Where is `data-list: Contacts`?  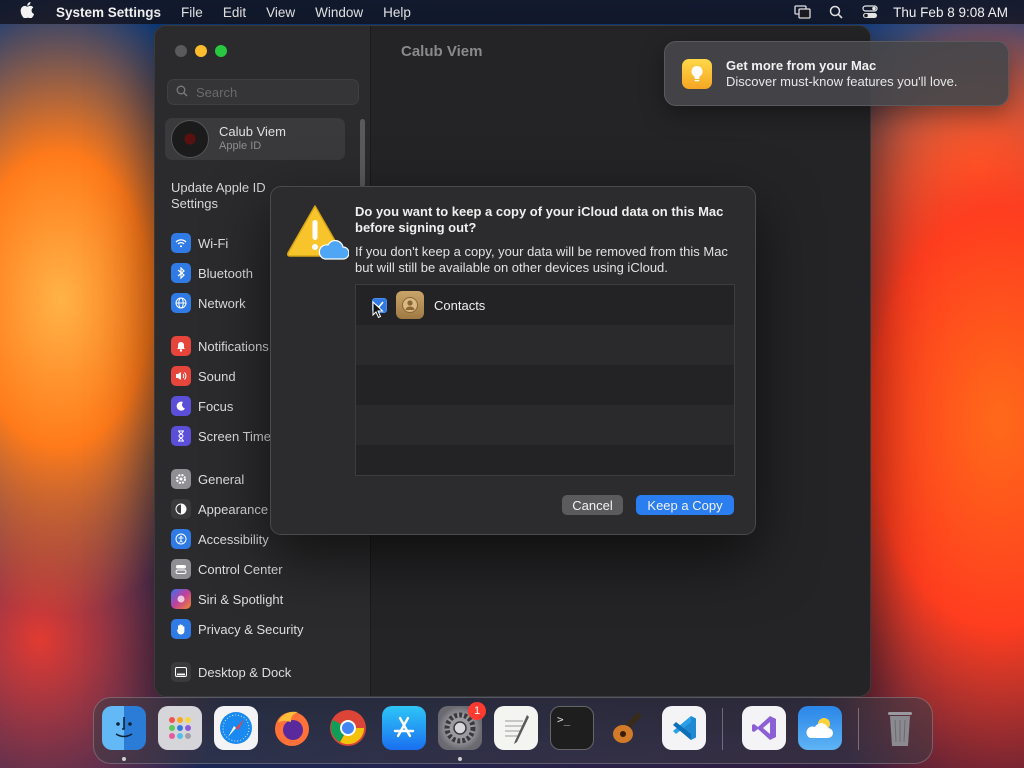 data-list: Contacts is located at coordinates (545, 380).